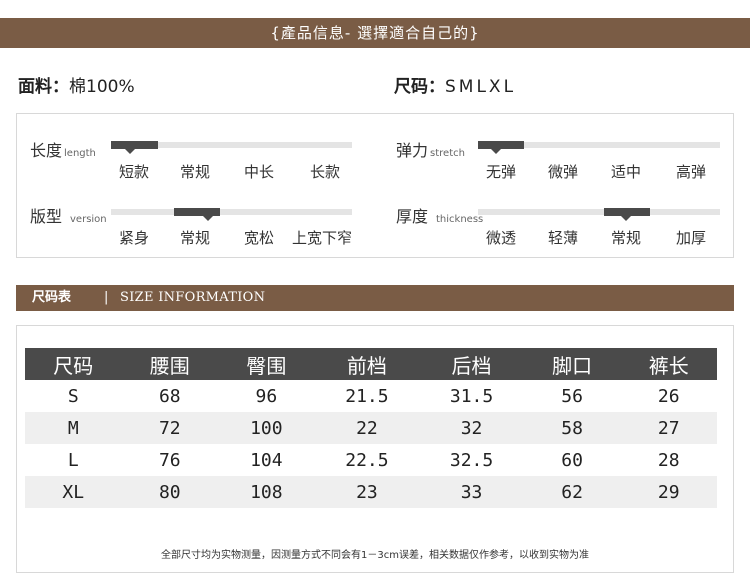 This screenshot has width=750, height=584. Describe the element at coordinates (266, 364) in the screenshot. I see `size-table-header: 臀围` at that location.